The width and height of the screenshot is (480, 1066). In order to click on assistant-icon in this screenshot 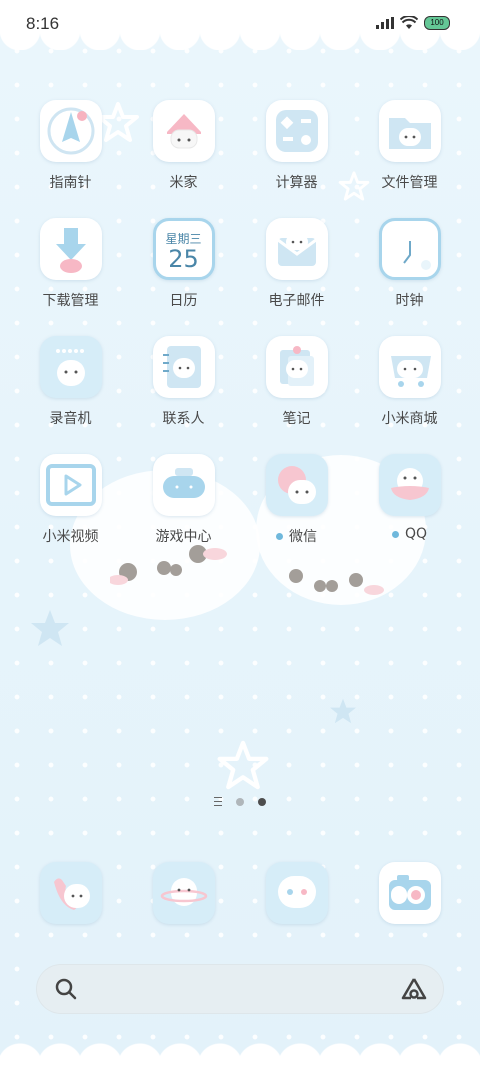, I will do `click(414, 989)`.